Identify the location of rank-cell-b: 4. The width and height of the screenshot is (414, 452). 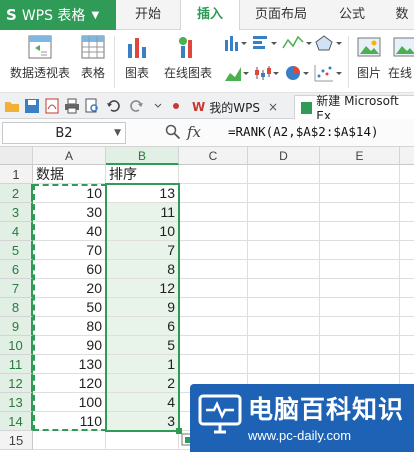
(142, 402).